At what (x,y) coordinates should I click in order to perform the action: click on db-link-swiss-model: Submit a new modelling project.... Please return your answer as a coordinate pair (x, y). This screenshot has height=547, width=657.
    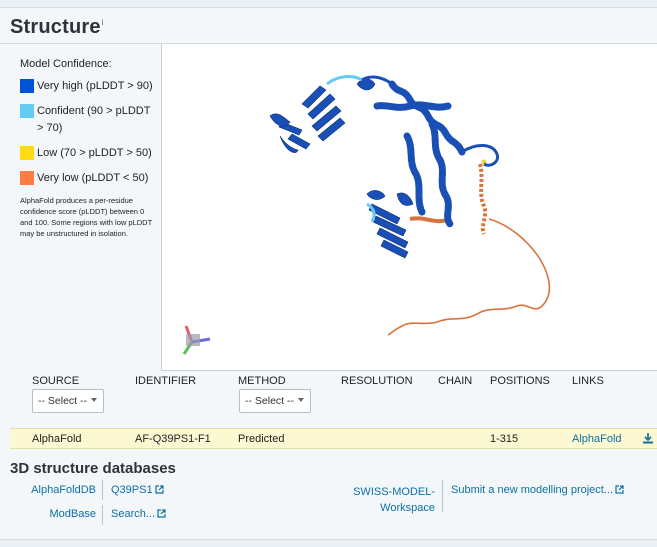
    Looking at the image, I should click on (537, 490).